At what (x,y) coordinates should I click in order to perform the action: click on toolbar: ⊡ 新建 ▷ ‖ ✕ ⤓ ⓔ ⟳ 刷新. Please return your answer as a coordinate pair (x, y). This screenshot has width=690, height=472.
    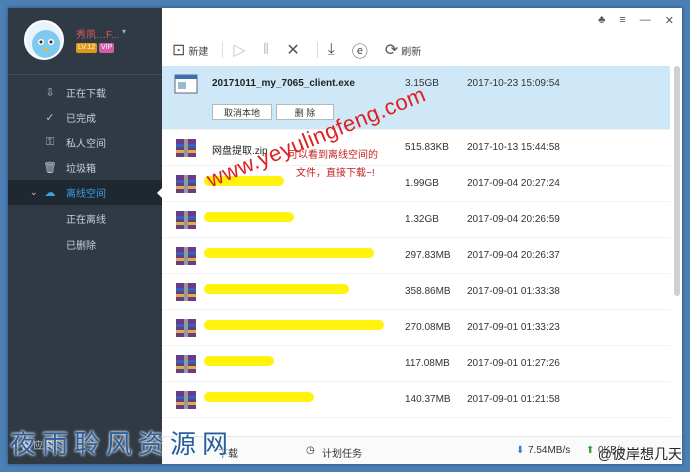
    Looking at the image, I should click on (422, 50).